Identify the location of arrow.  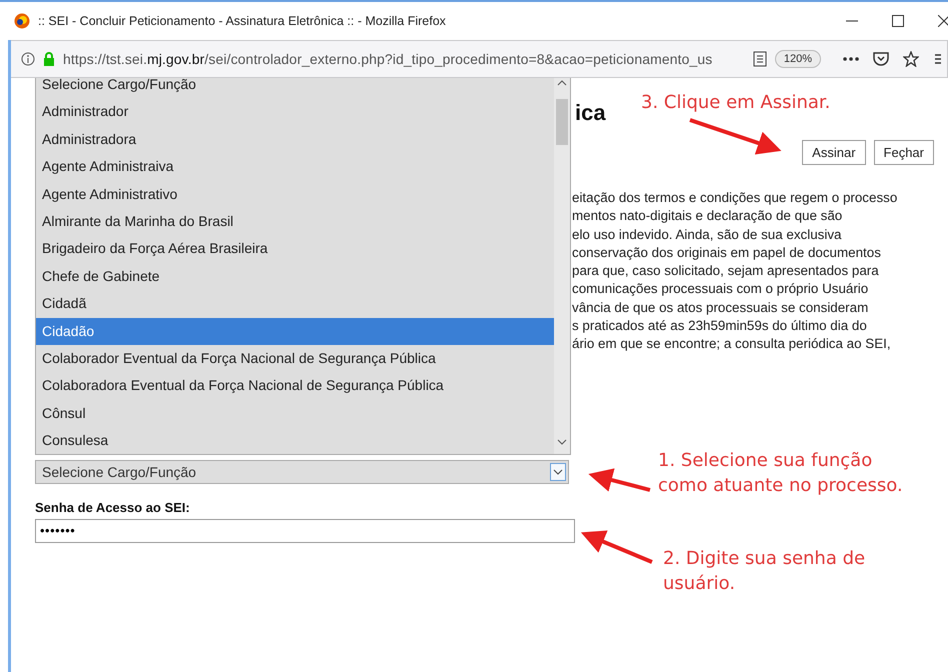
(619, 480).